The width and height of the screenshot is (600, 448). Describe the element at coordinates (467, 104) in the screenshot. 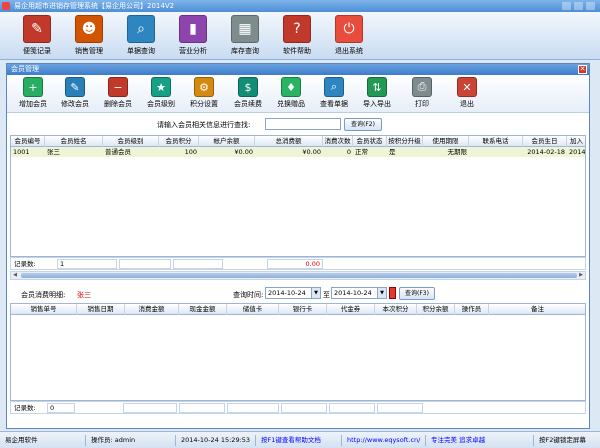

I see `dialog-toolbar-label: 退出` at that location.